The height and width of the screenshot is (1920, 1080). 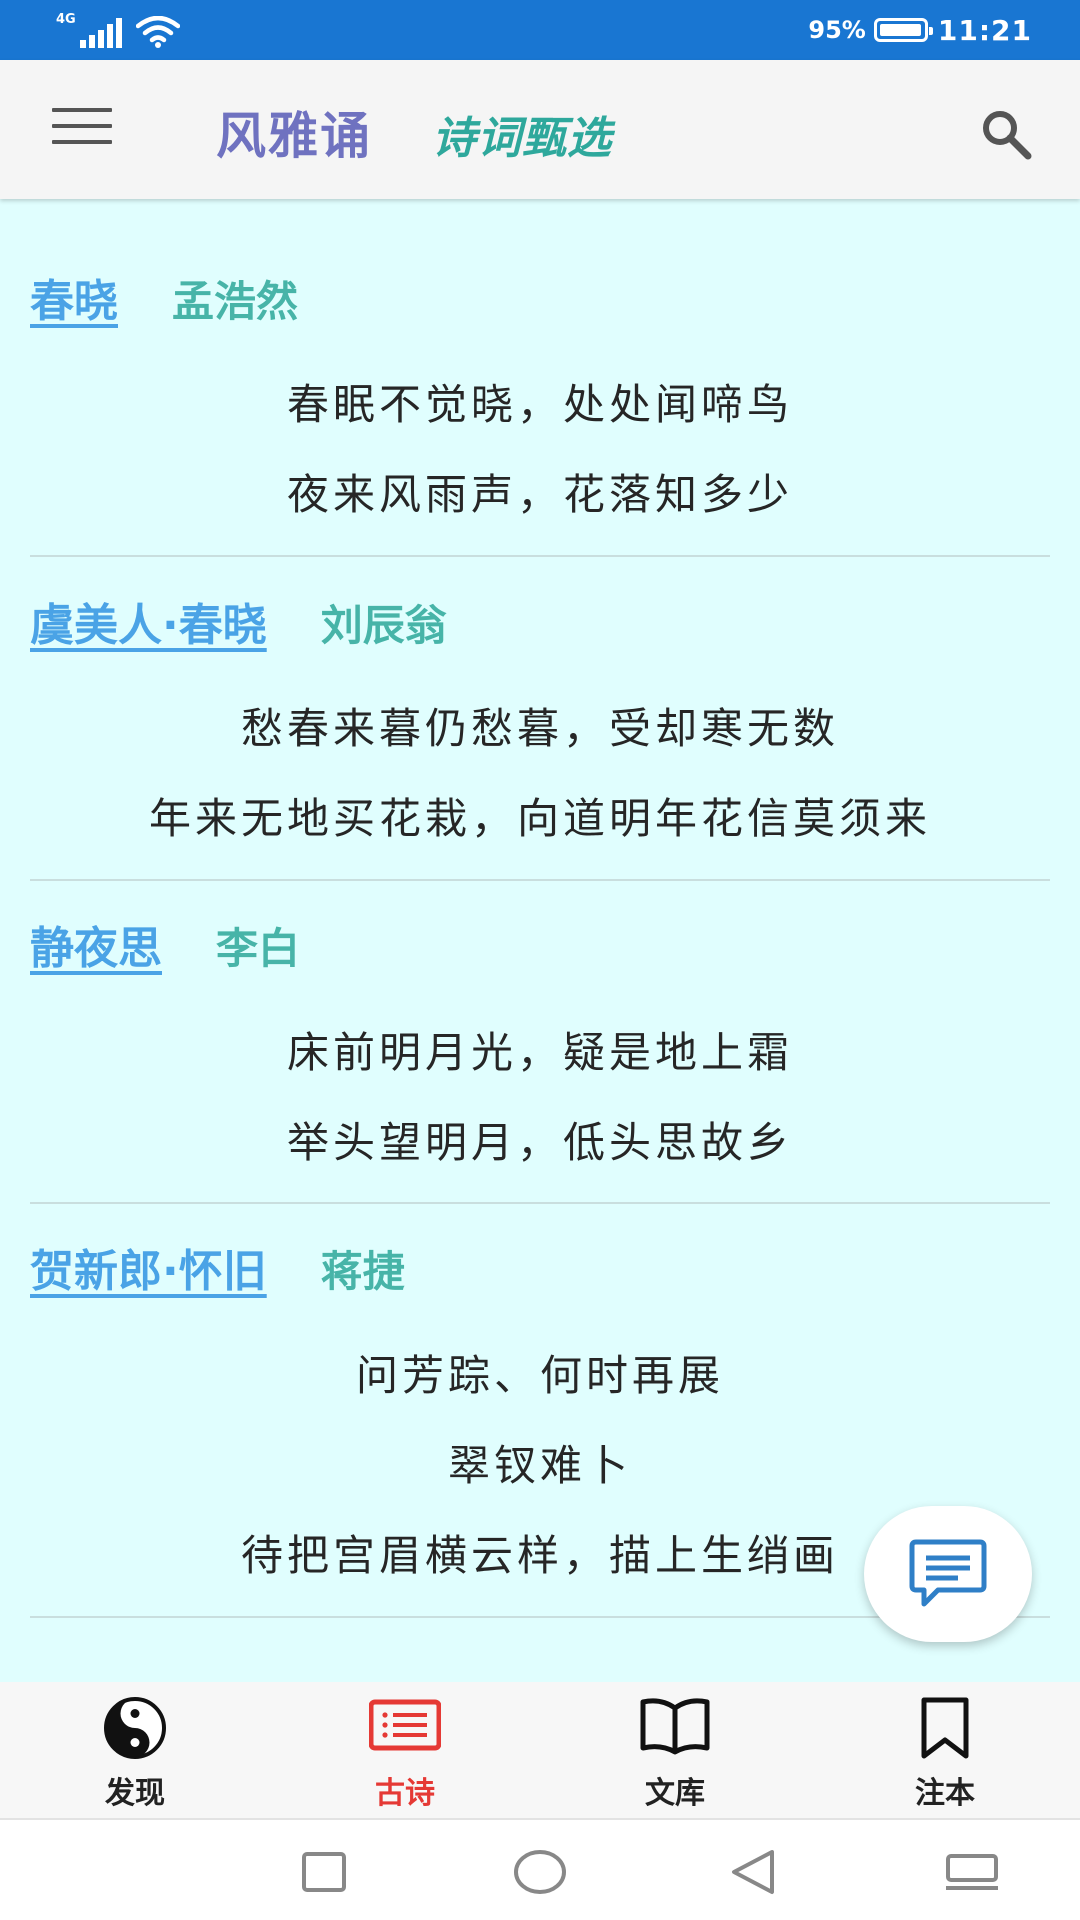 I want to click on bottom-tab-bar: 发现 古诗 文库 注本, so click(x=540, y=1751).